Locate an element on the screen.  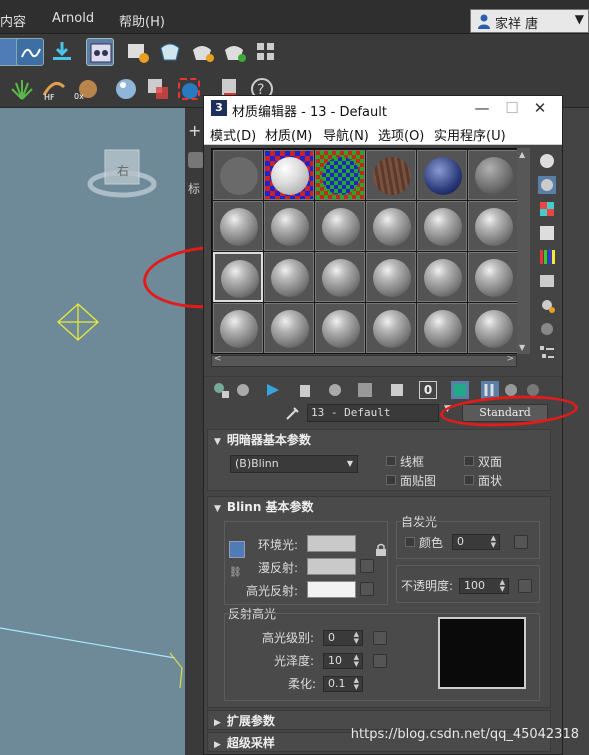
box-select-icon is located at coordinates (189, 89).